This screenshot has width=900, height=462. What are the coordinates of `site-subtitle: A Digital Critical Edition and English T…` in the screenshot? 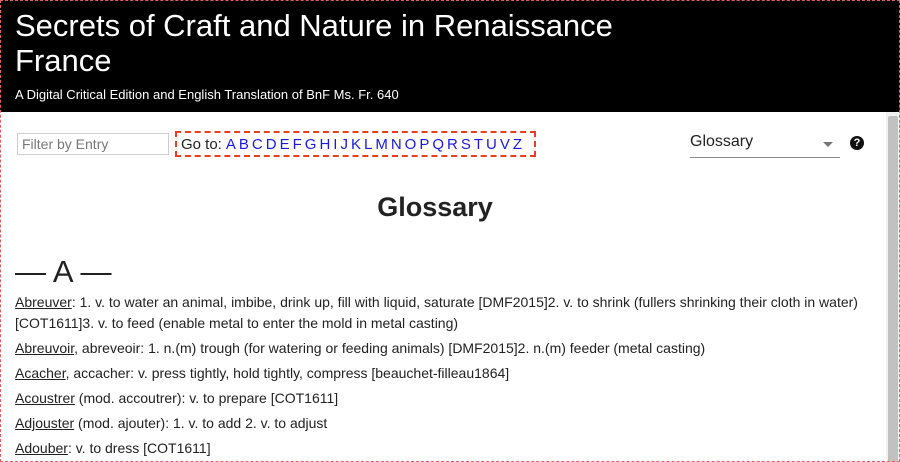 It's located at (207, 94).